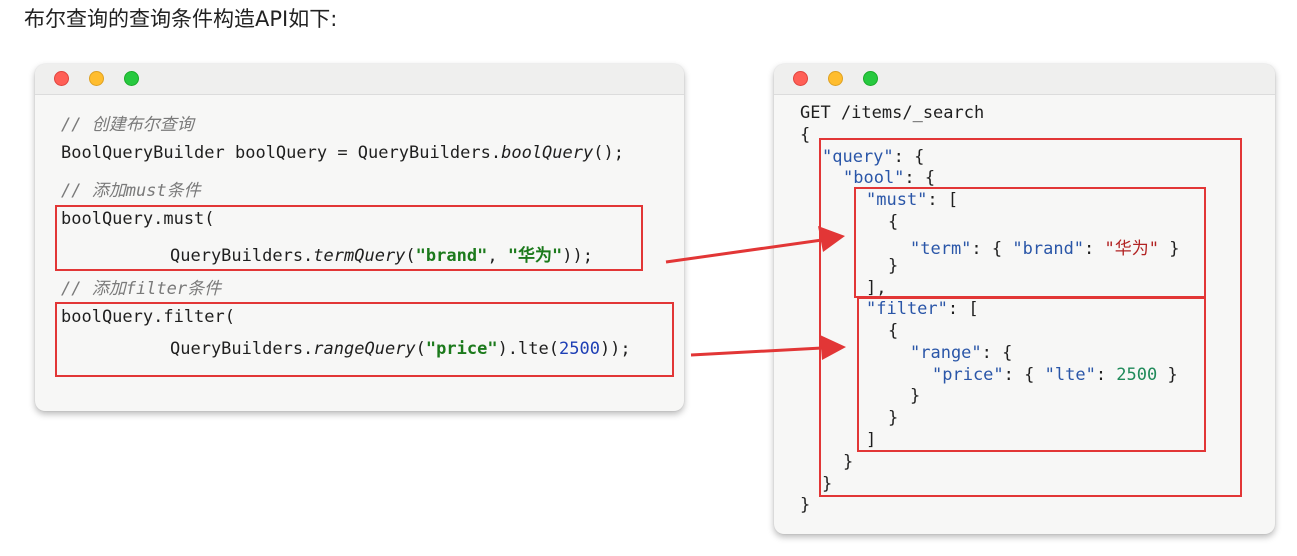 Image resolution: width=1297 pixels, height=556 pixels. I want to click on arrow-filter-icon, so click(768, 347).